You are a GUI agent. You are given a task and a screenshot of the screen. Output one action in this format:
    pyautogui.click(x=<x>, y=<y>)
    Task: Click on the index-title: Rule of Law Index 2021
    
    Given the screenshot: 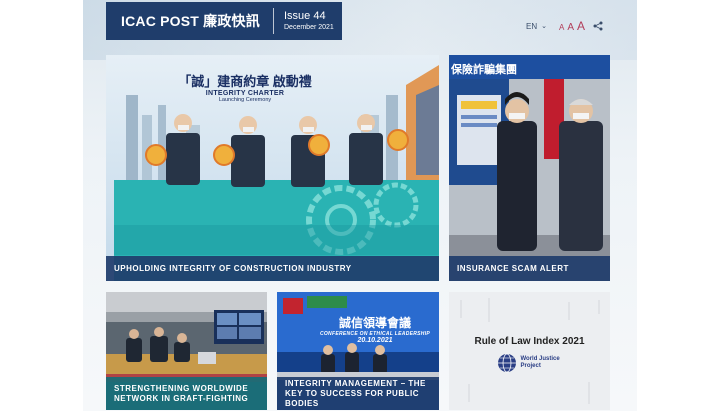 What is the action you would take?
    pyautogui.click(x=529, y=341)
    